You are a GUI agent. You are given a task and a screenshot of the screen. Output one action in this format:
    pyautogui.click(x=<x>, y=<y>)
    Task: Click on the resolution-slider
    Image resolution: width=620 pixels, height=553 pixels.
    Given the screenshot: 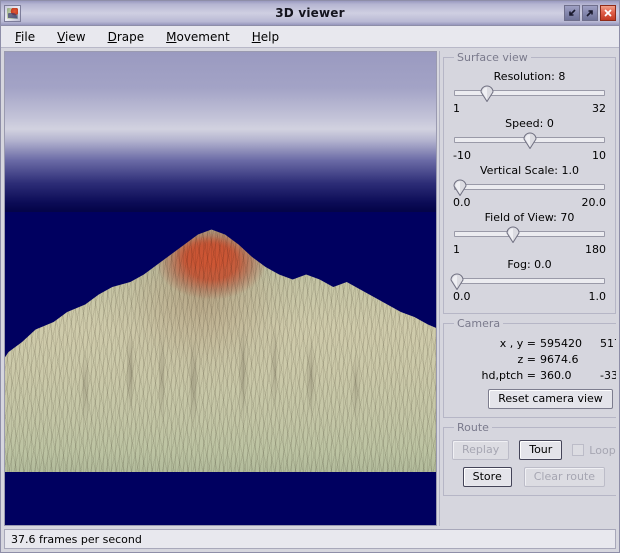 What is the action you would take?
    pyautogui.click(x=529, y=93)
    